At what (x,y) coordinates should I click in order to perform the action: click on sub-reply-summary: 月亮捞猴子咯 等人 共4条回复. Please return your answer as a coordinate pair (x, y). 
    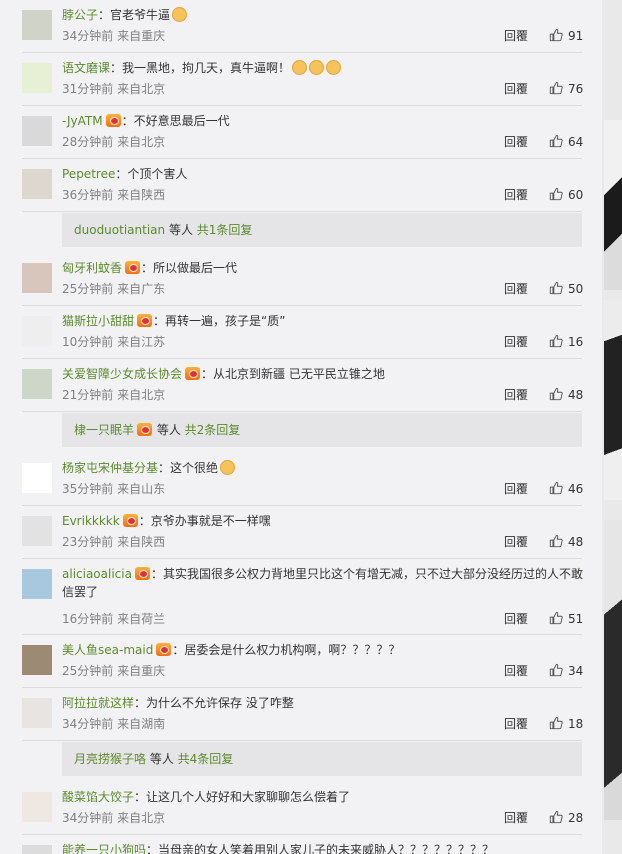
    Looking at the image, I should click on (322, 759).